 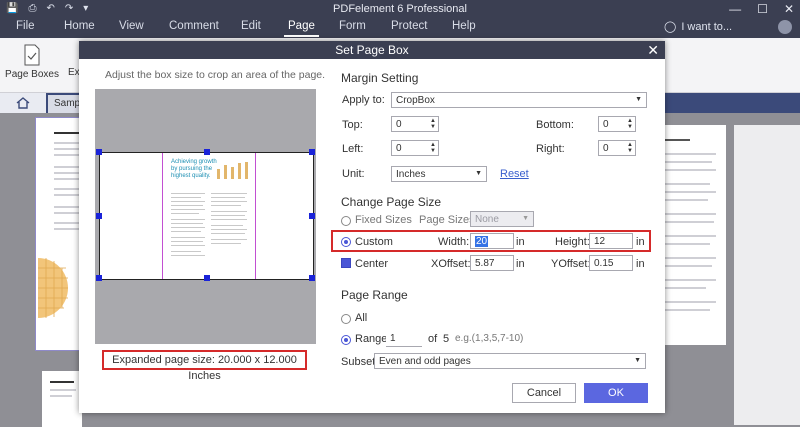 What do you see at coordinates (399, 148) in the screenshot?
I see `left-value: 0` at bounding box center [399, 148].